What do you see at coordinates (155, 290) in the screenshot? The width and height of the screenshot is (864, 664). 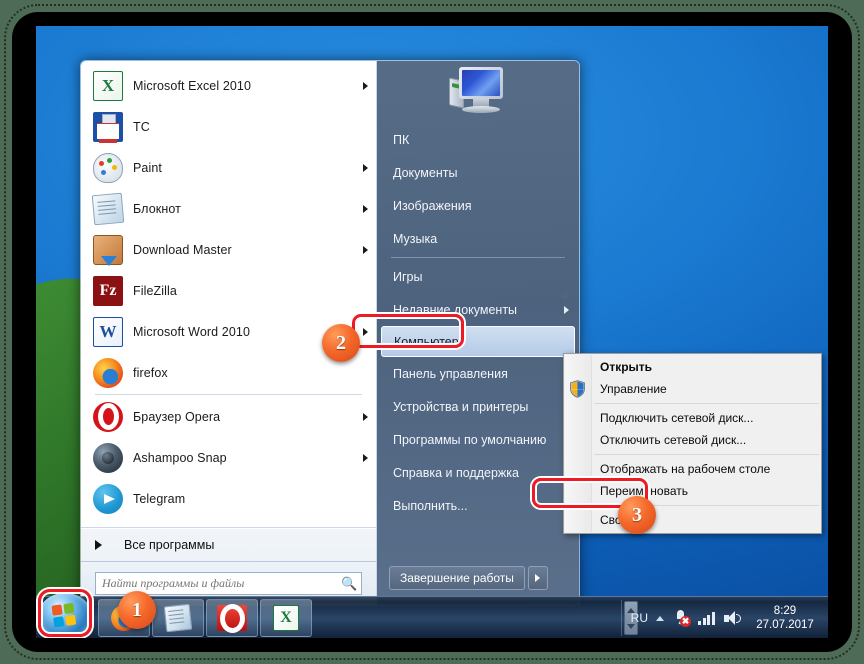 I see `start-menu-item-label: FileZilla` at bounding box center [155, 290].